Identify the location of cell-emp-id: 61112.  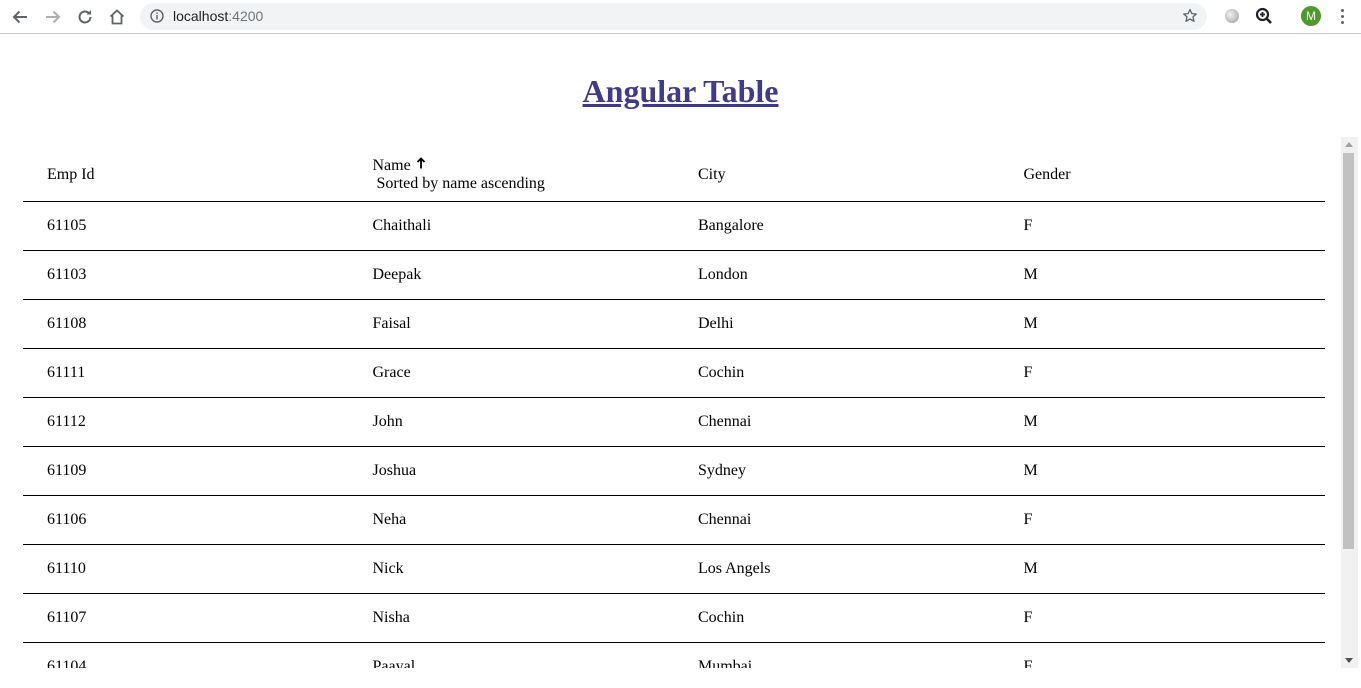
(186, 422).